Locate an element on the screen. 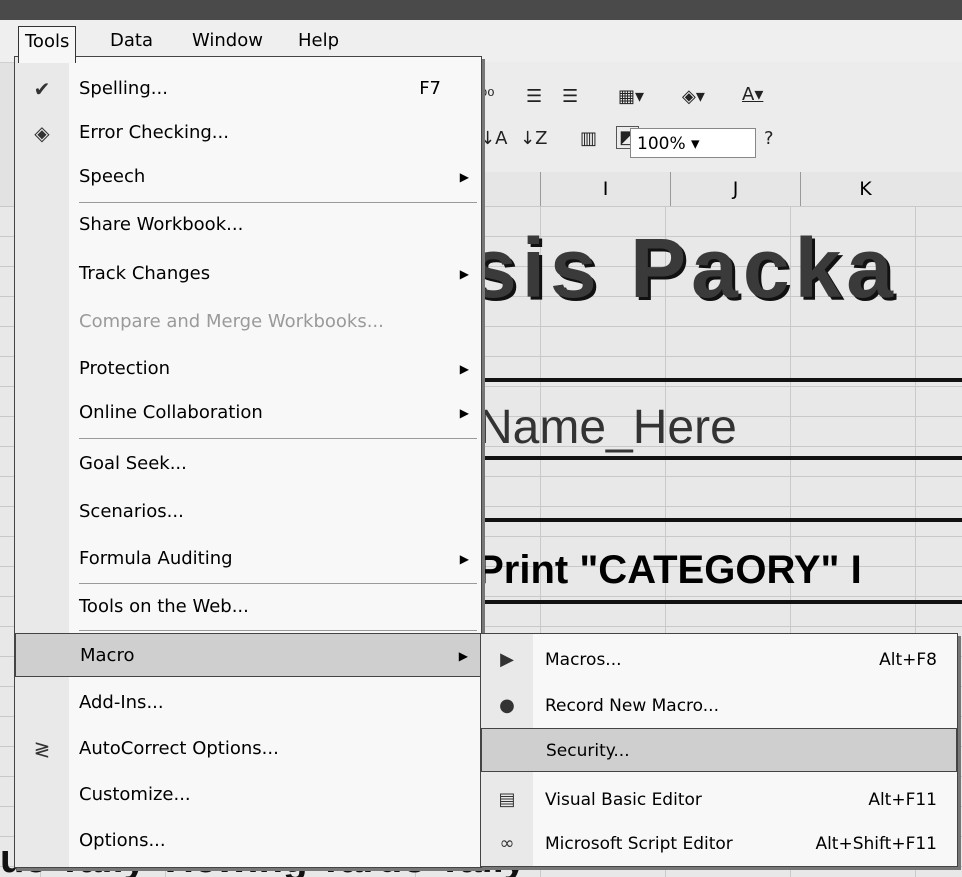 The height and width of the screenshot is (877, 962). menu-item-speech: Speech ▶ is located at coordinates (248, 177).